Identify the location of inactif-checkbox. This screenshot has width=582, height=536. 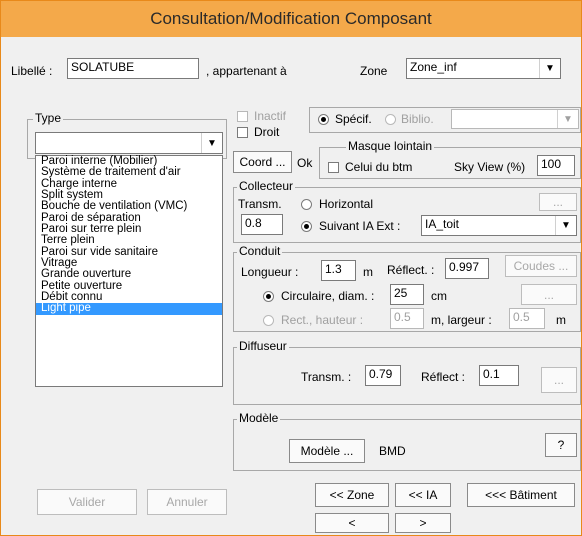
(242, 116).